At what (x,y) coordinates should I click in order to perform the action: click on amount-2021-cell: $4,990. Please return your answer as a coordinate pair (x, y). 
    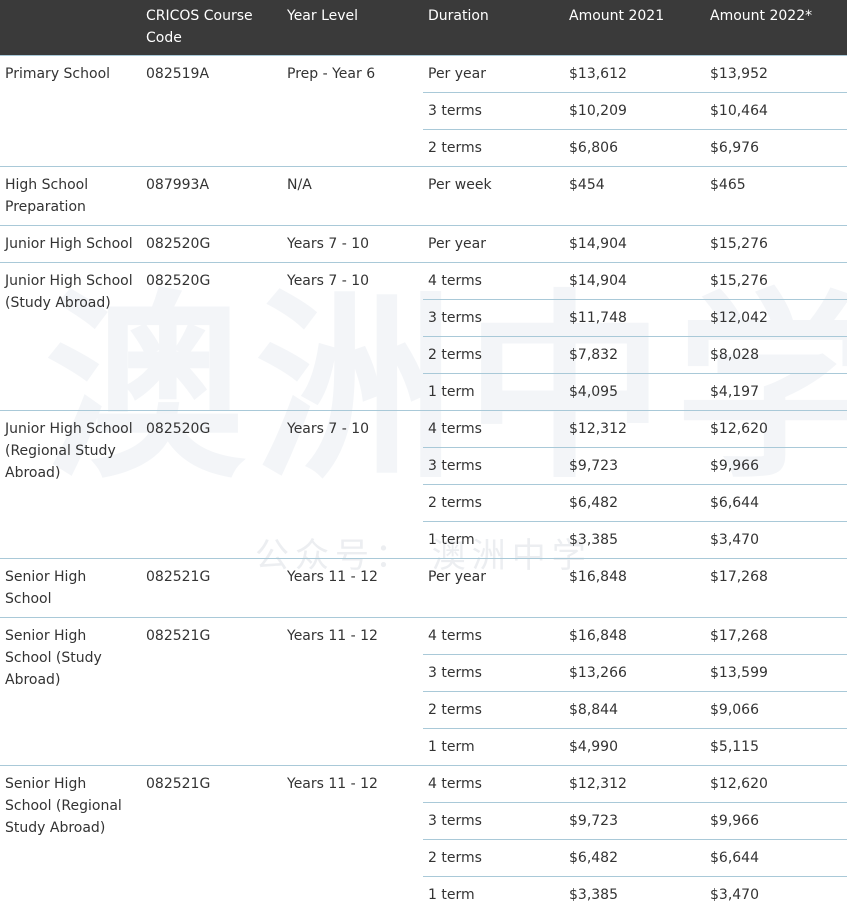
    Looking at the image, I should click on (634, 746).